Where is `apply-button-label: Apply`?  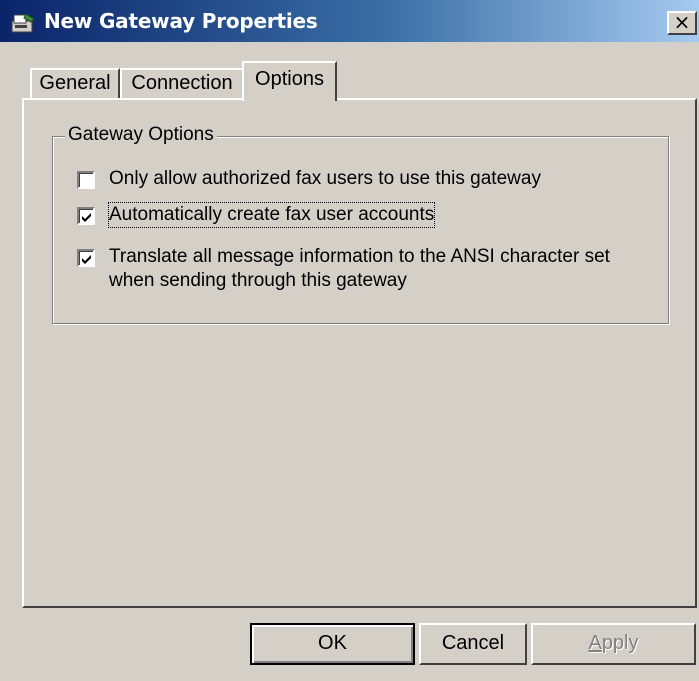 apply-button-label: Apply is located at coordinates (613, 643).